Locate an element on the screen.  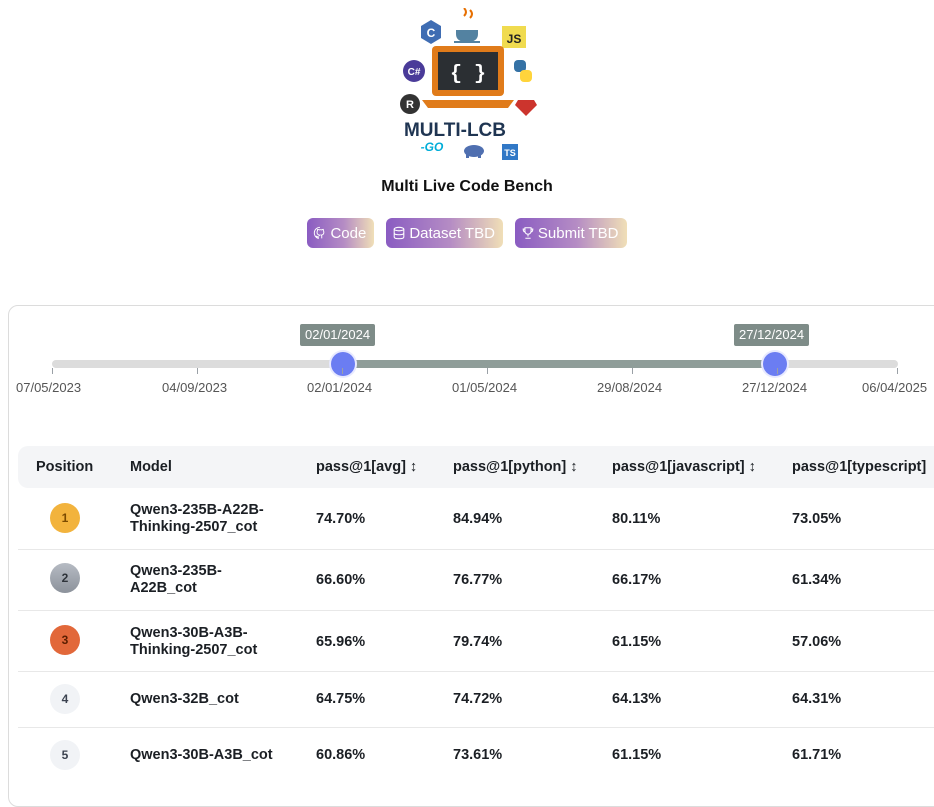
submit-button: Submit TBD is located at coordinates (570, 233).